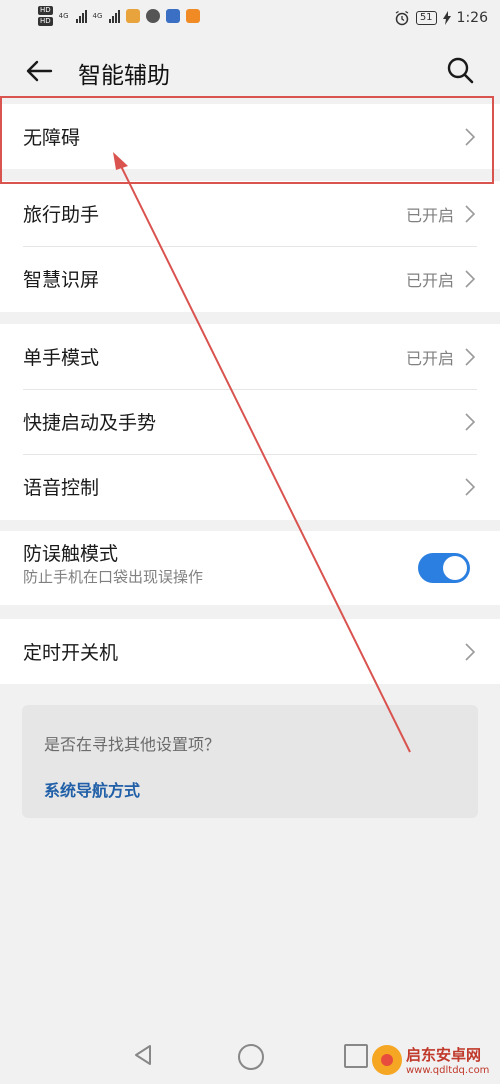 This screenshot has height=1084, width=500. What do you see at coordinates (446, 18) in the screenshot?
I see `charging-icon` at bounding box center [446, 18].